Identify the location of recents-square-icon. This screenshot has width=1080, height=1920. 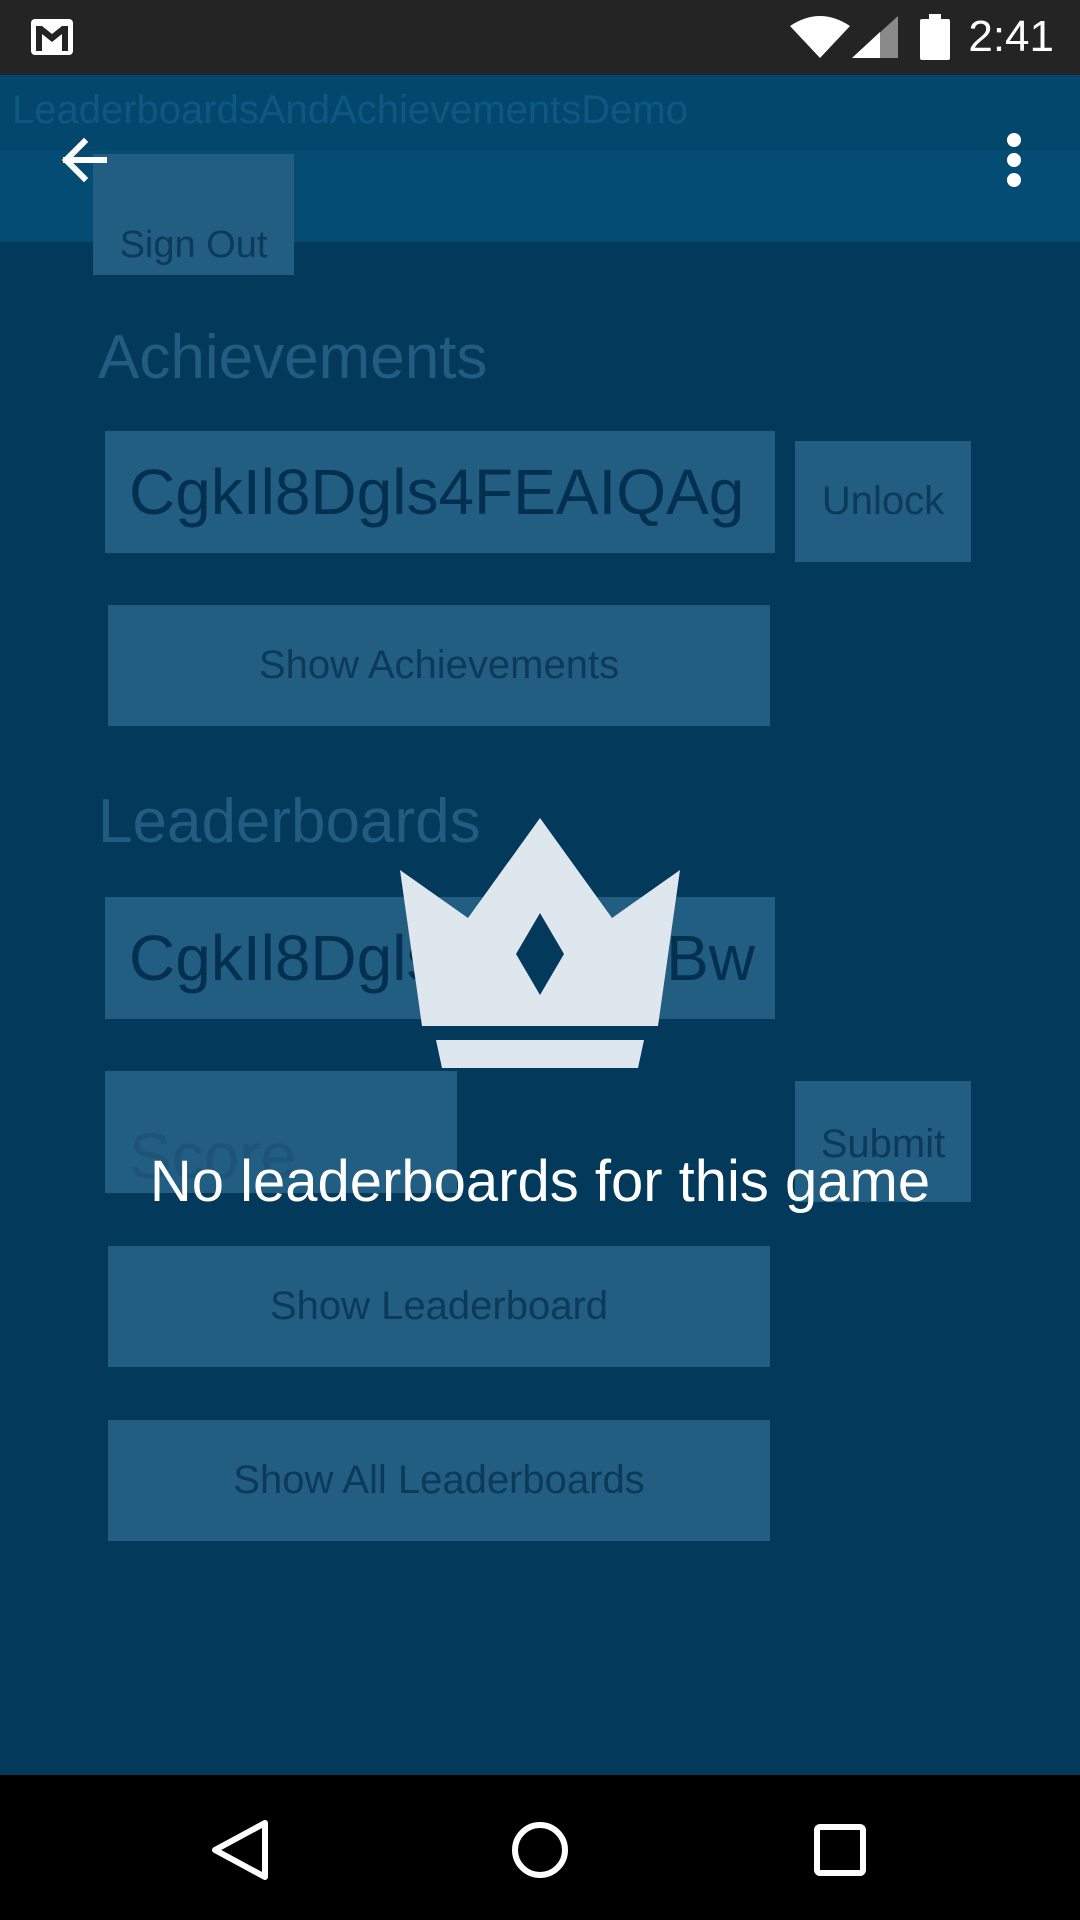
(840, 1850).